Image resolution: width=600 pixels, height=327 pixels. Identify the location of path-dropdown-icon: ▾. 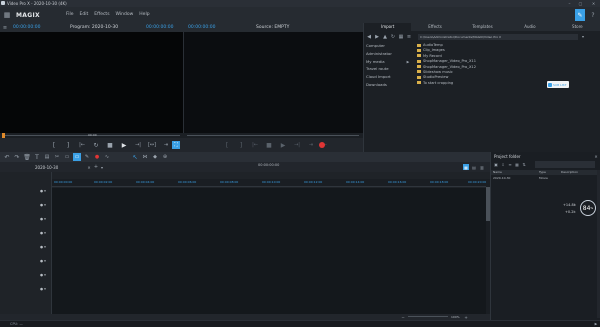
(583, 37).